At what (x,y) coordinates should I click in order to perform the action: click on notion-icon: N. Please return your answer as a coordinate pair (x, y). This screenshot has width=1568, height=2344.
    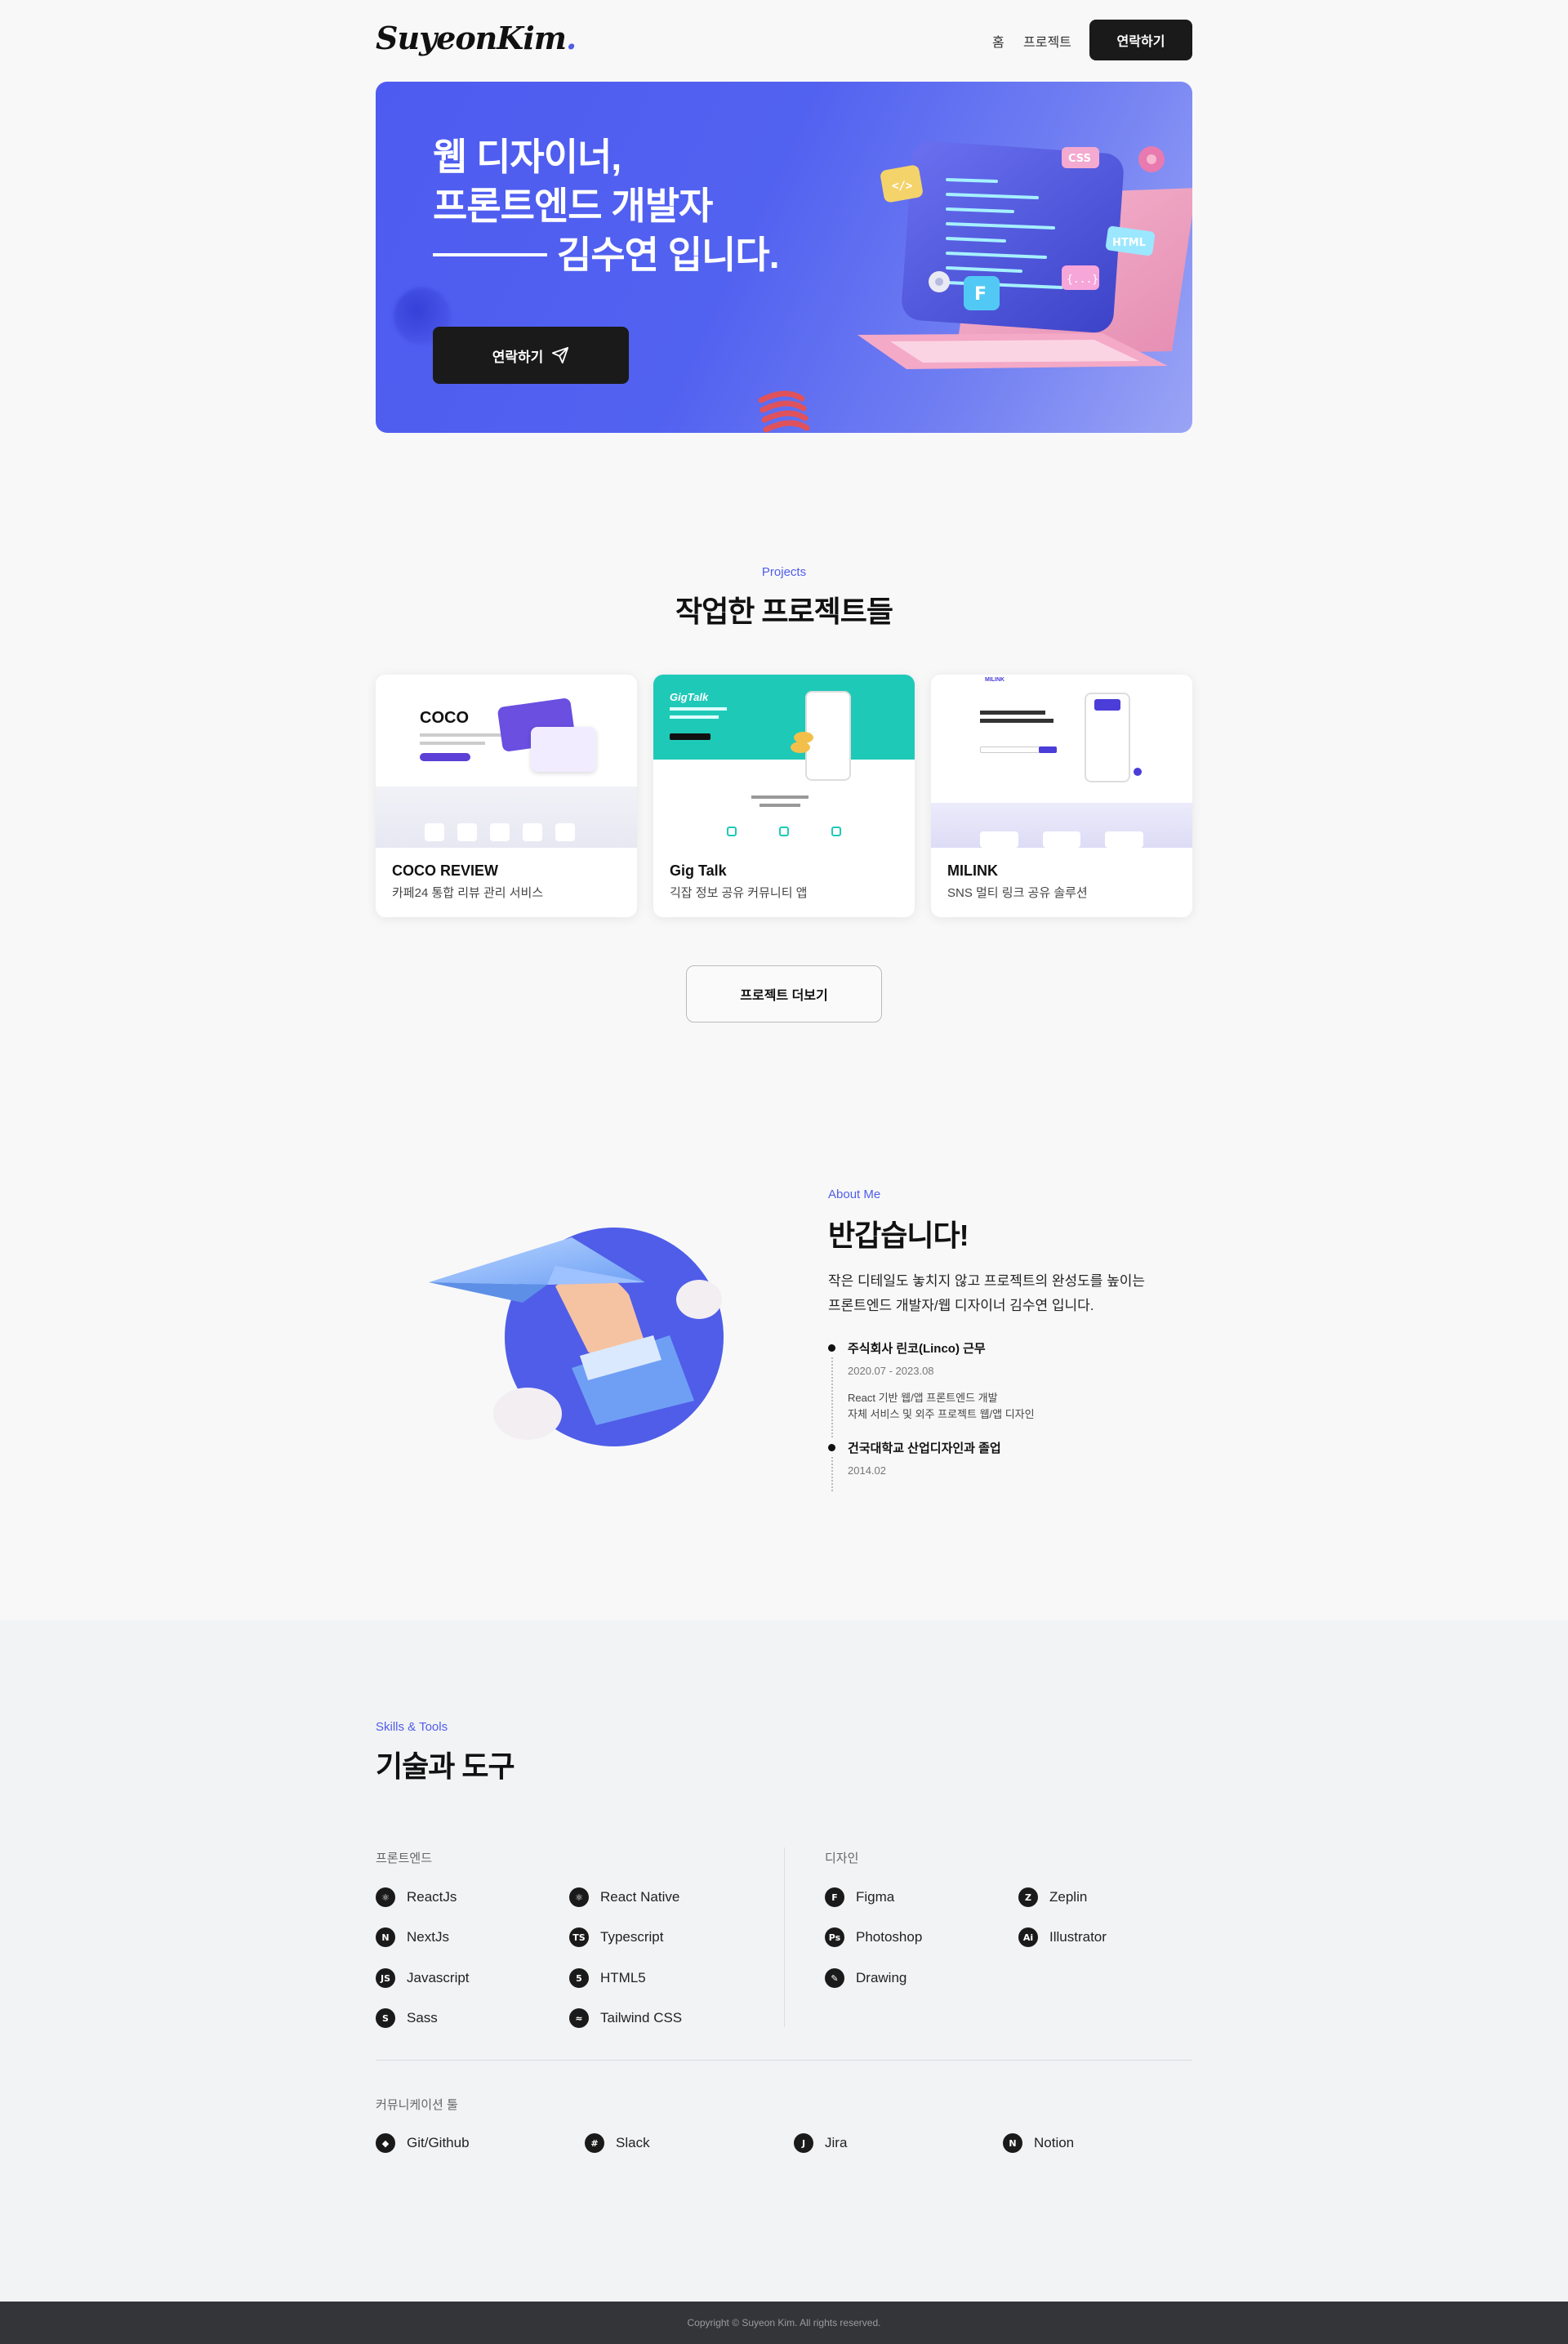
    Looking at the image, I should click on (1012, 2143).